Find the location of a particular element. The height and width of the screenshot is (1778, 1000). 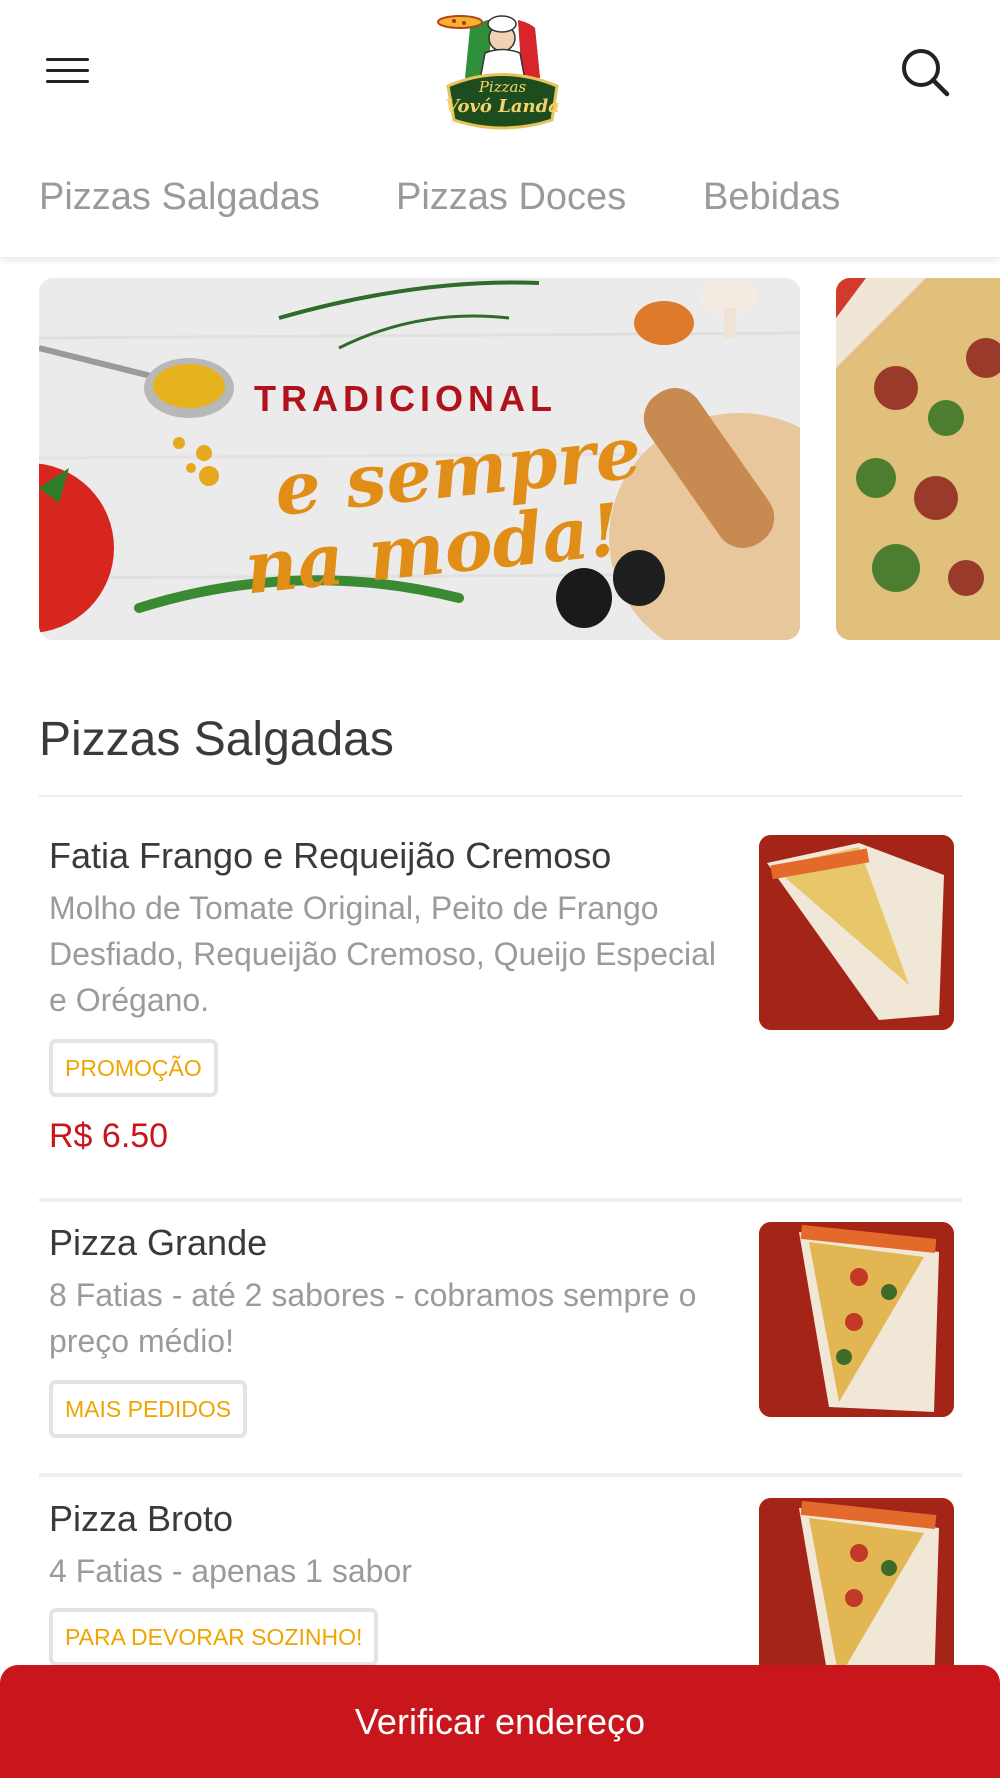

section-divider is located at coordinates (500, 796).